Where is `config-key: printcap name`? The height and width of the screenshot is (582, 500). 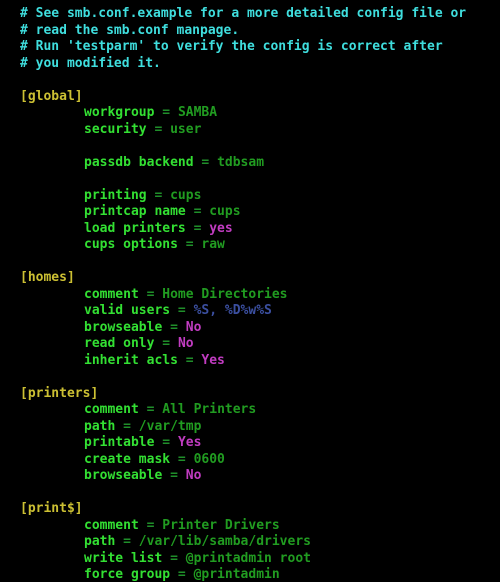
config-key: printcap name is located at coordinates (135, 211).